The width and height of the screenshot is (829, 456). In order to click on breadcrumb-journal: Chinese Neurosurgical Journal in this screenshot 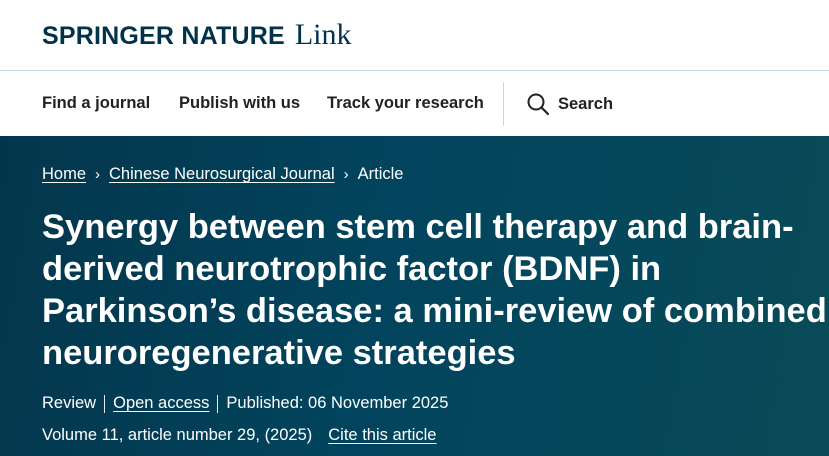, I will do `click(222, 174)`.